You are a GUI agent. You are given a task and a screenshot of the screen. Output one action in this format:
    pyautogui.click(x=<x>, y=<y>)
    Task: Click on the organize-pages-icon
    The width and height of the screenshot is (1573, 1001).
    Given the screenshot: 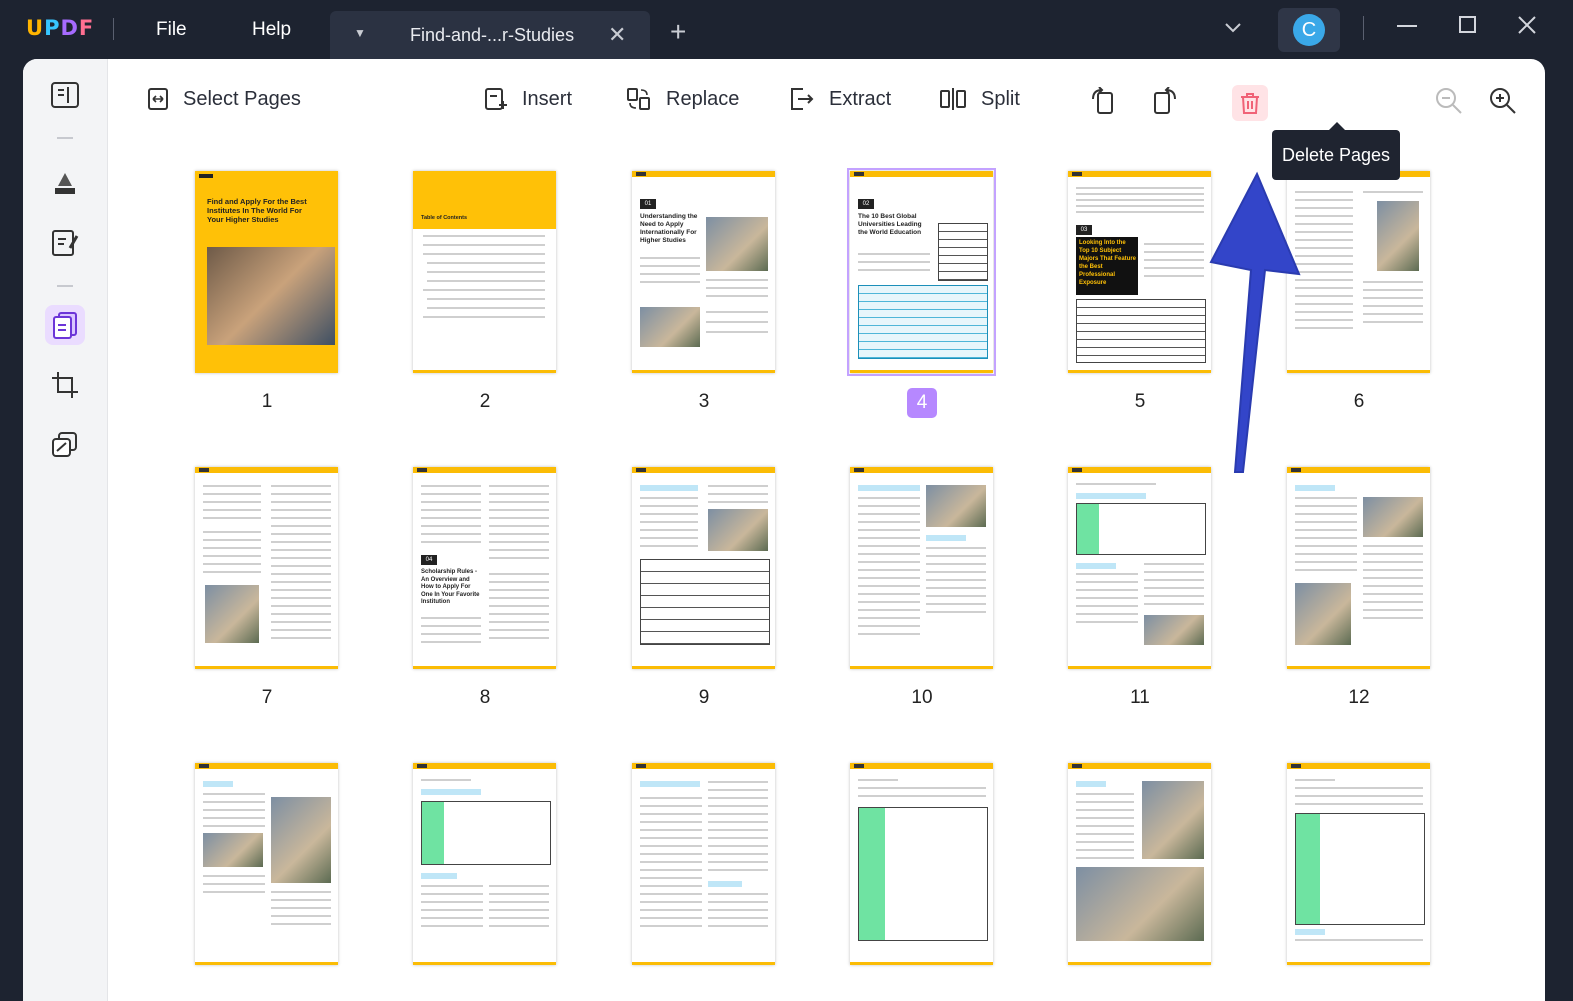 What is the action you would take?
    pyautogui.click(x=65, y=325)
    